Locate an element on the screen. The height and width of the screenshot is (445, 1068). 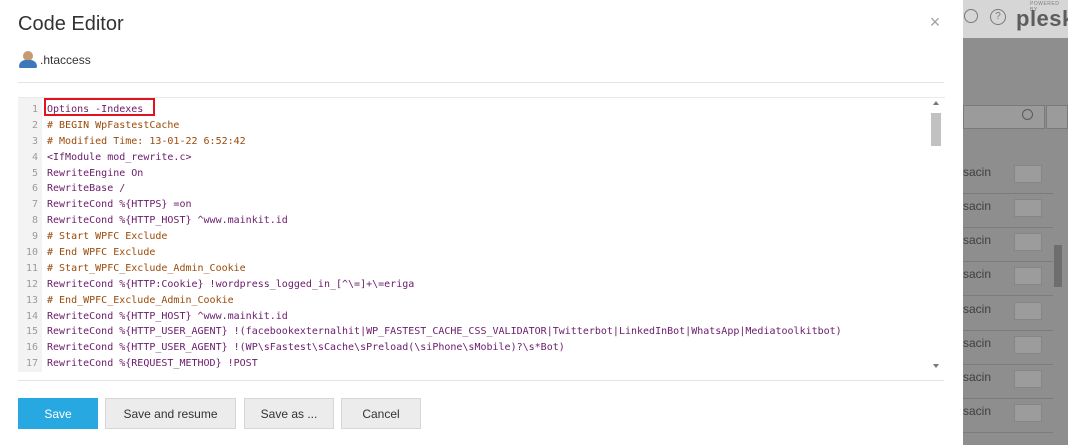
user-icon is located at coordinates (28, 60).